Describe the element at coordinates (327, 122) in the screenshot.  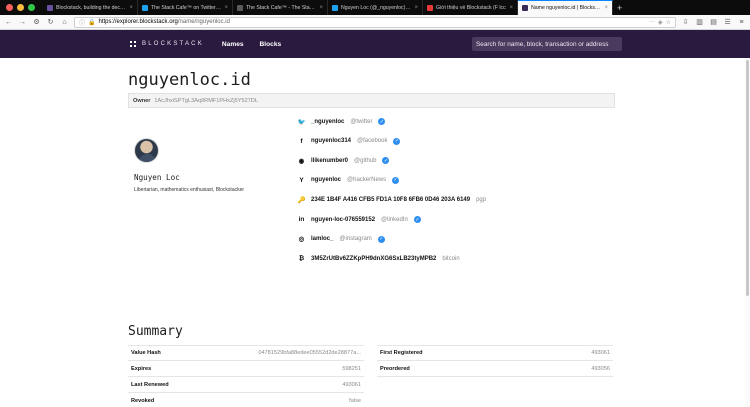
I see `account-identifier: _nguyenloc` at that location.